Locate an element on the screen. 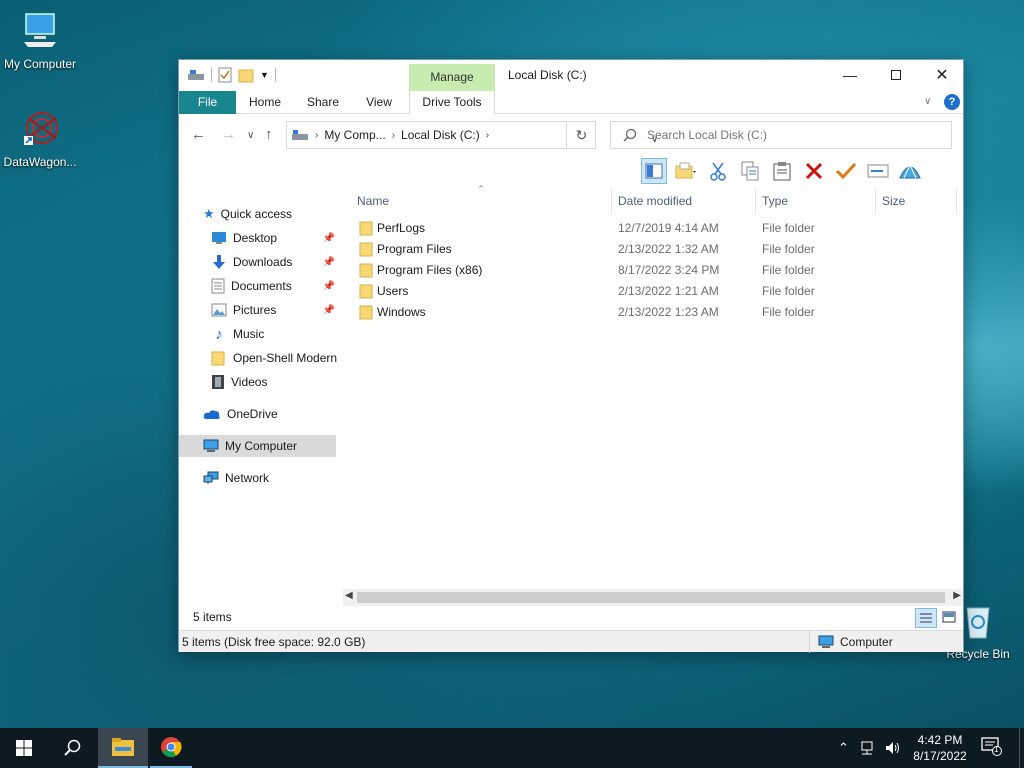 The height and width of the screenshot is (768, 1024). shell-button is located at coordinates (910, 171).